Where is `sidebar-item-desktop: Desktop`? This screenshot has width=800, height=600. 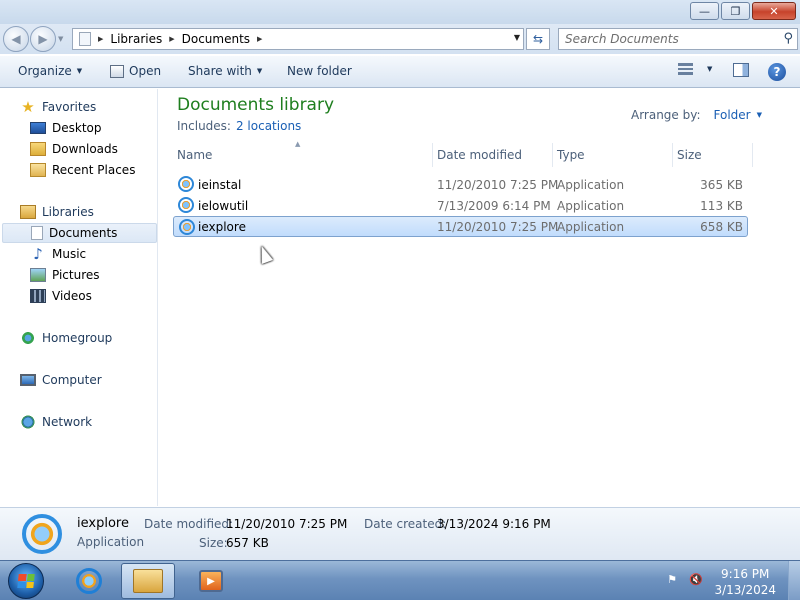
sidebar-item-desktop: Desktop is located at coordinates (66, 128).